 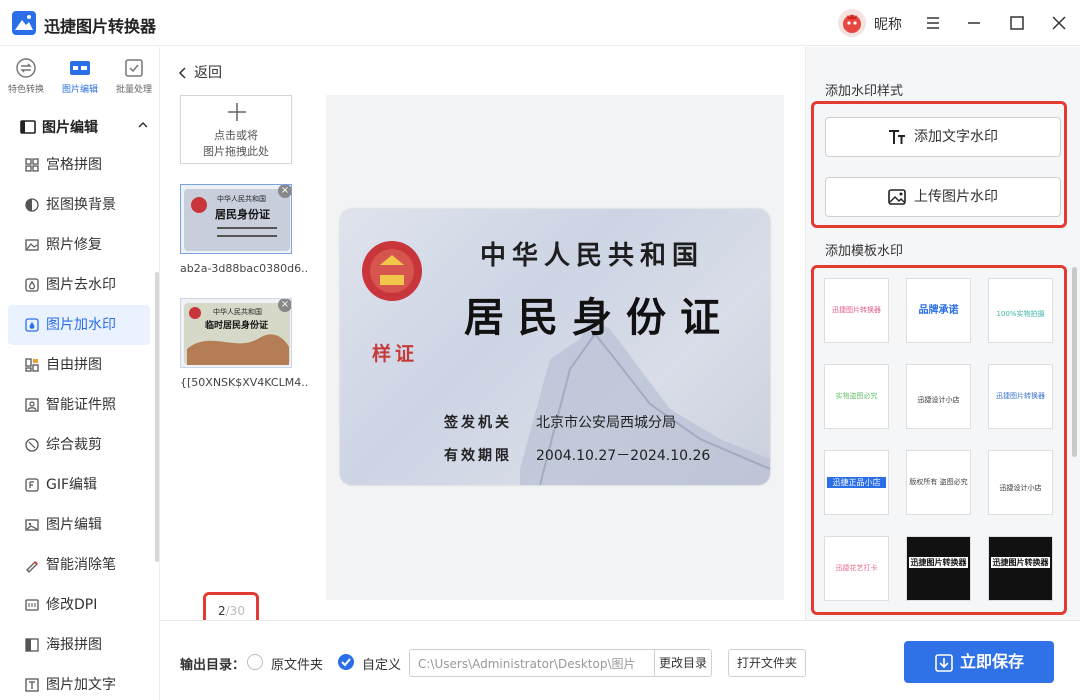 What do you see at coordinates (939, 164) in the screenshot?
I see `watermark-style-highlight` at bounding box center [939, 164].